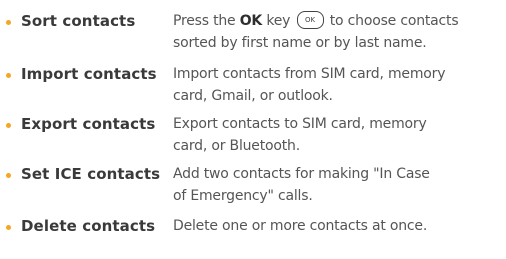 This screenshot has height=259, width=506. I want to click on term-label: Export contacts, so click(88, 124).